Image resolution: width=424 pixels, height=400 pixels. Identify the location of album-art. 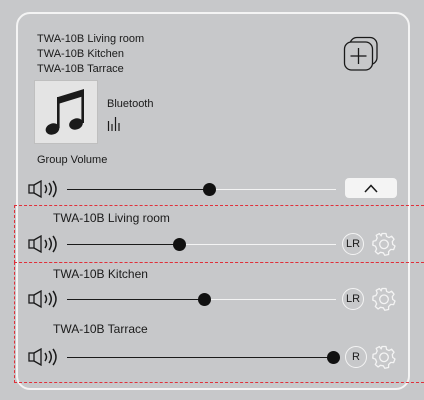
(66, 112).